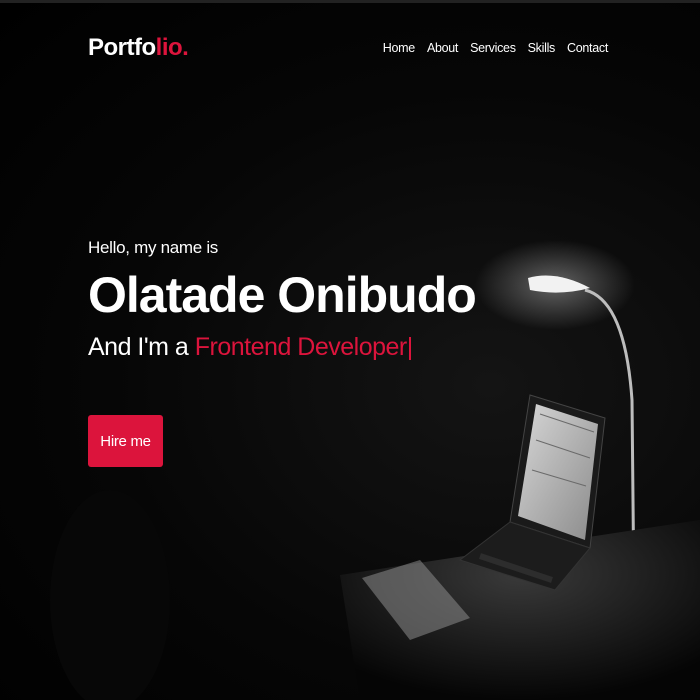 The height and width of the screenshot is (700, 700). I want to click on nav-link-about: About, so click(442, 48).